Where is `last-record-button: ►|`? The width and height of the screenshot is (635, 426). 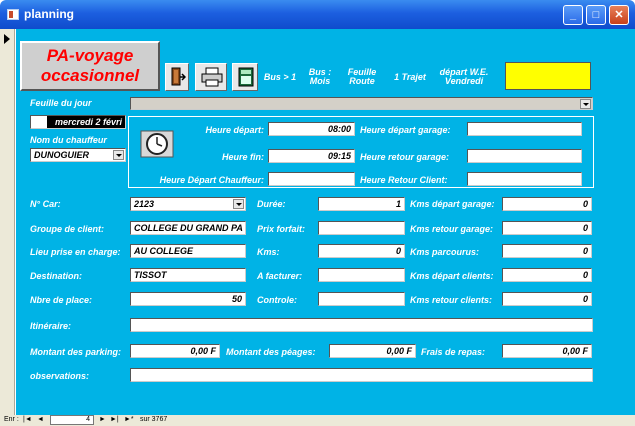
last-record-button: ►| is located at coordinates (114, 419).